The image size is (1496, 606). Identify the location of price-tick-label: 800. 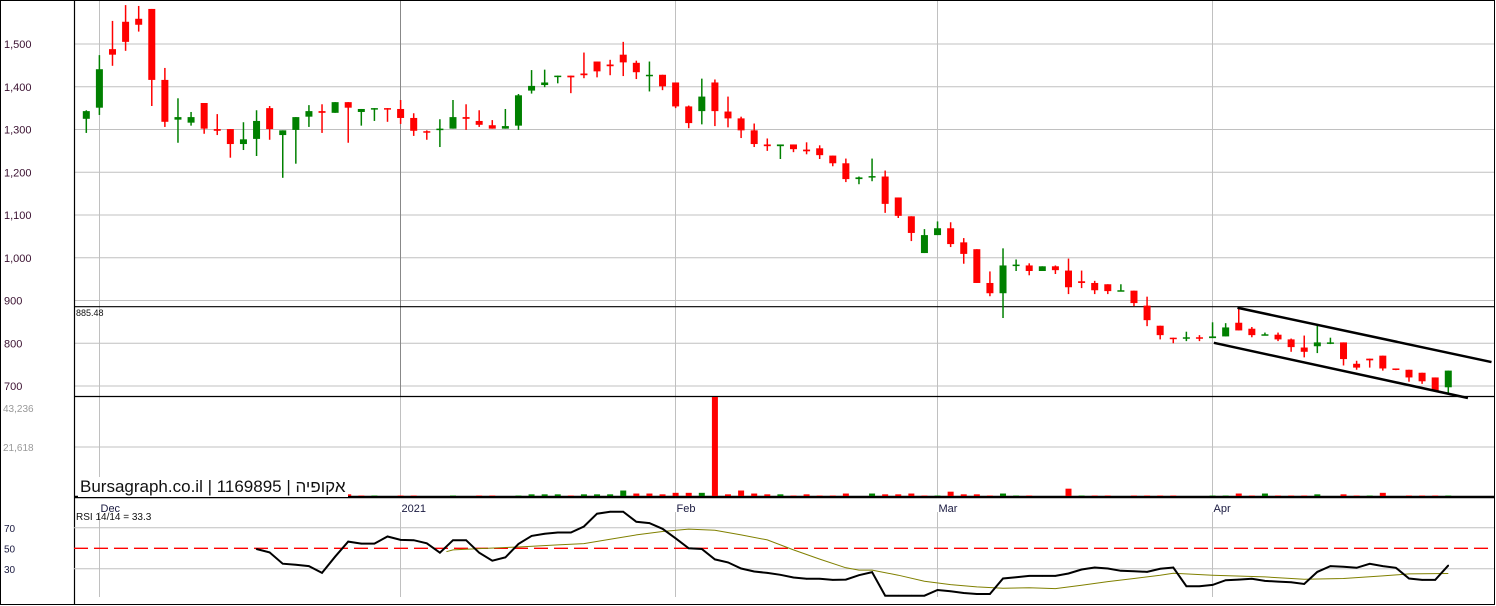
(13, 344).